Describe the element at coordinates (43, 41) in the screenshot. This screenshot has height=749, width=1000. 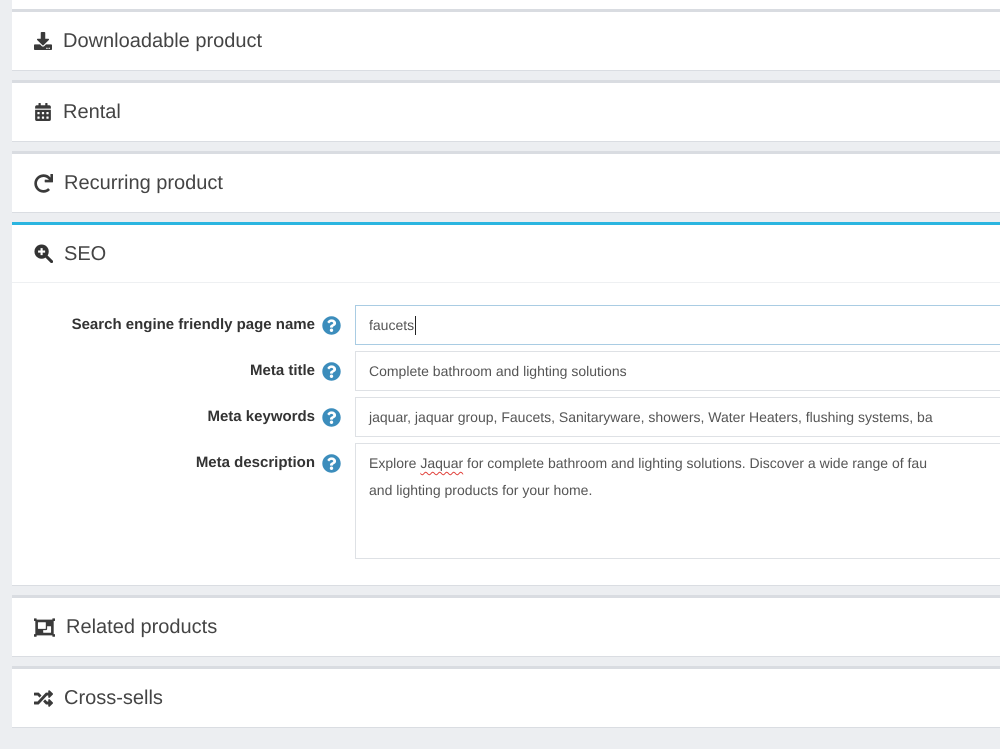
I see `download-icon` at that location.